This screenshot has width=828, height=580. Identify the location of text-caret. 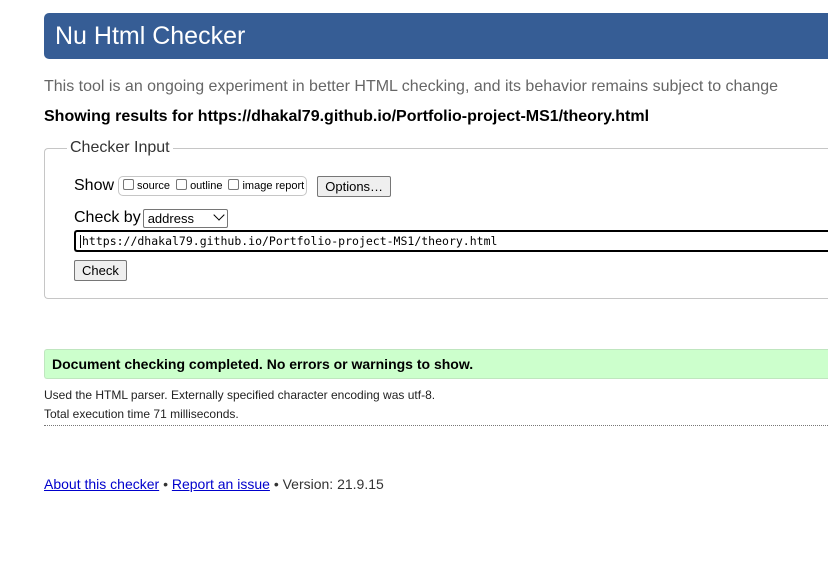
(80, 241).